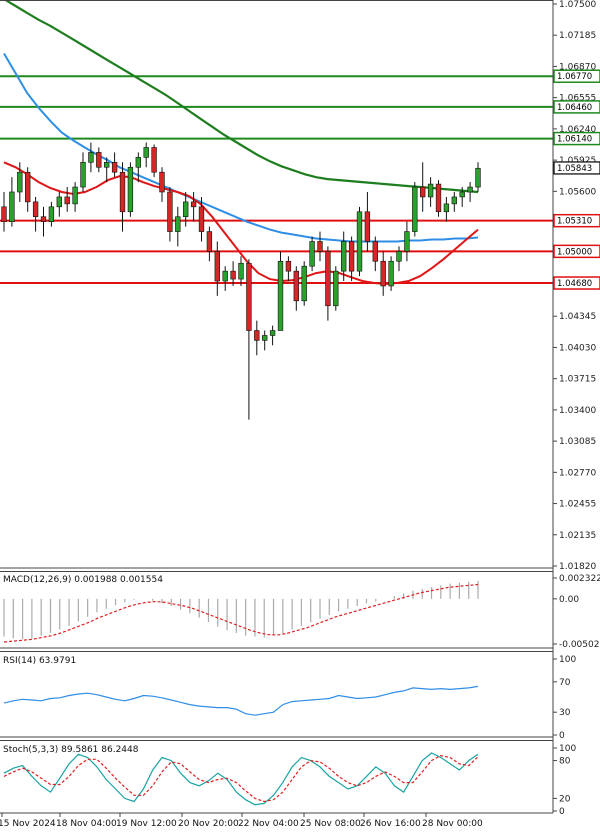 The image size is (600, 838). I want to click on price-tick-label: 1.04345, so click(577, 317).